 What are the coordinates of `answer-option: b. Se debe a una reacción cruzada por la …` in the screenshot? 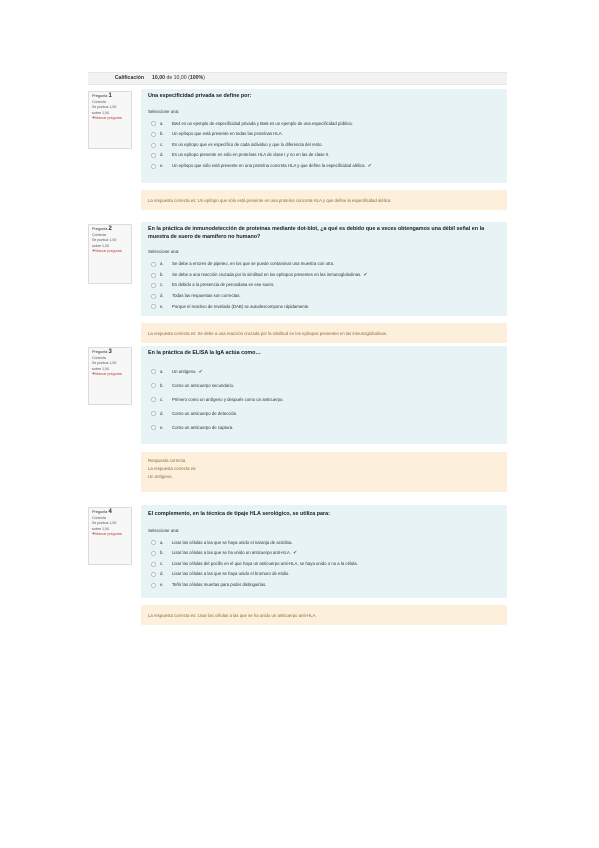 It's located at (324, 275).